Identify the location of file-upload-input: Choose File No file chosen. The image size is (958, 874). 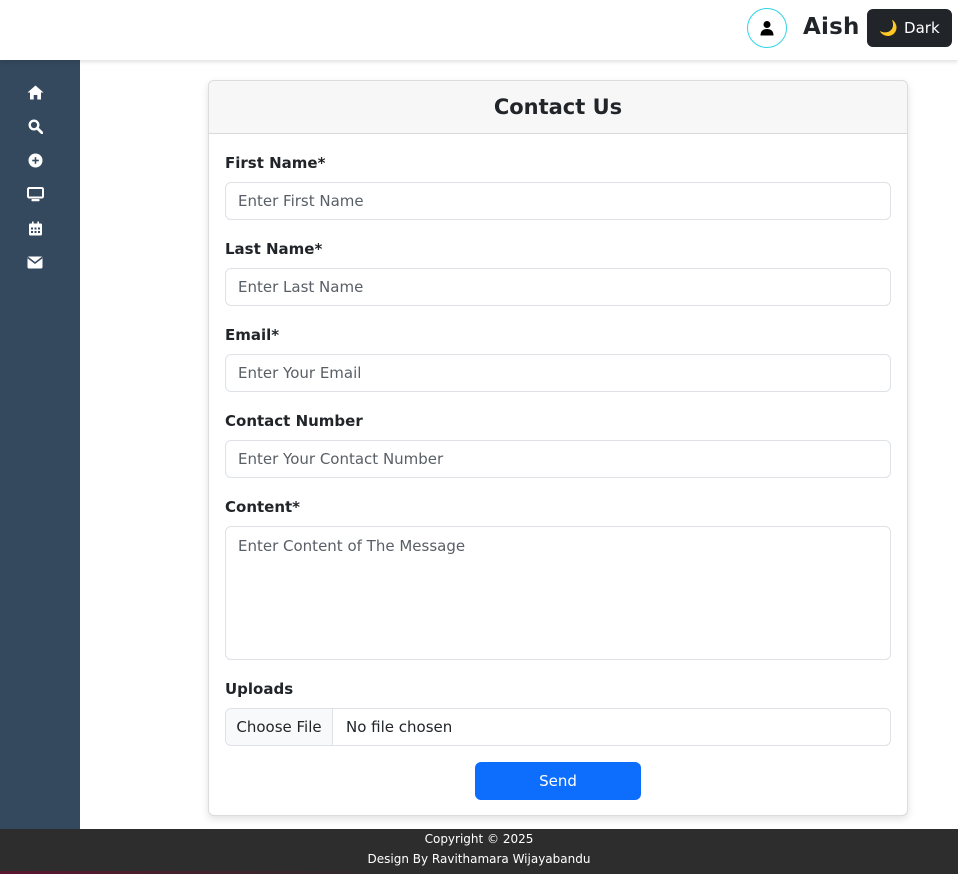
(558, 727).